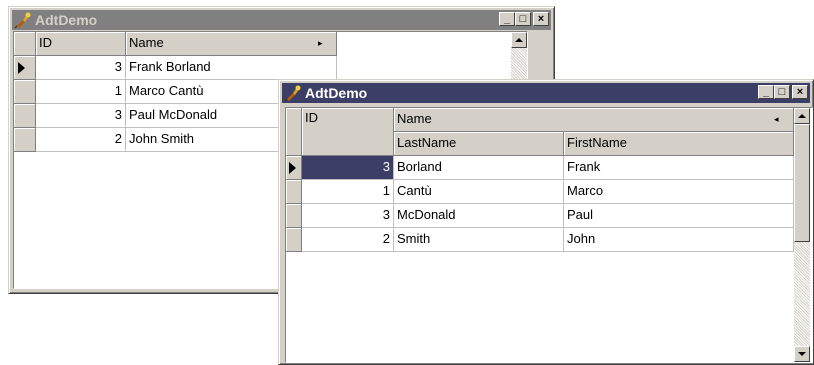  Describe the element at coordinates (776, 119) in the screenshot. I see `collapse-left-icon: ◂` at that location.